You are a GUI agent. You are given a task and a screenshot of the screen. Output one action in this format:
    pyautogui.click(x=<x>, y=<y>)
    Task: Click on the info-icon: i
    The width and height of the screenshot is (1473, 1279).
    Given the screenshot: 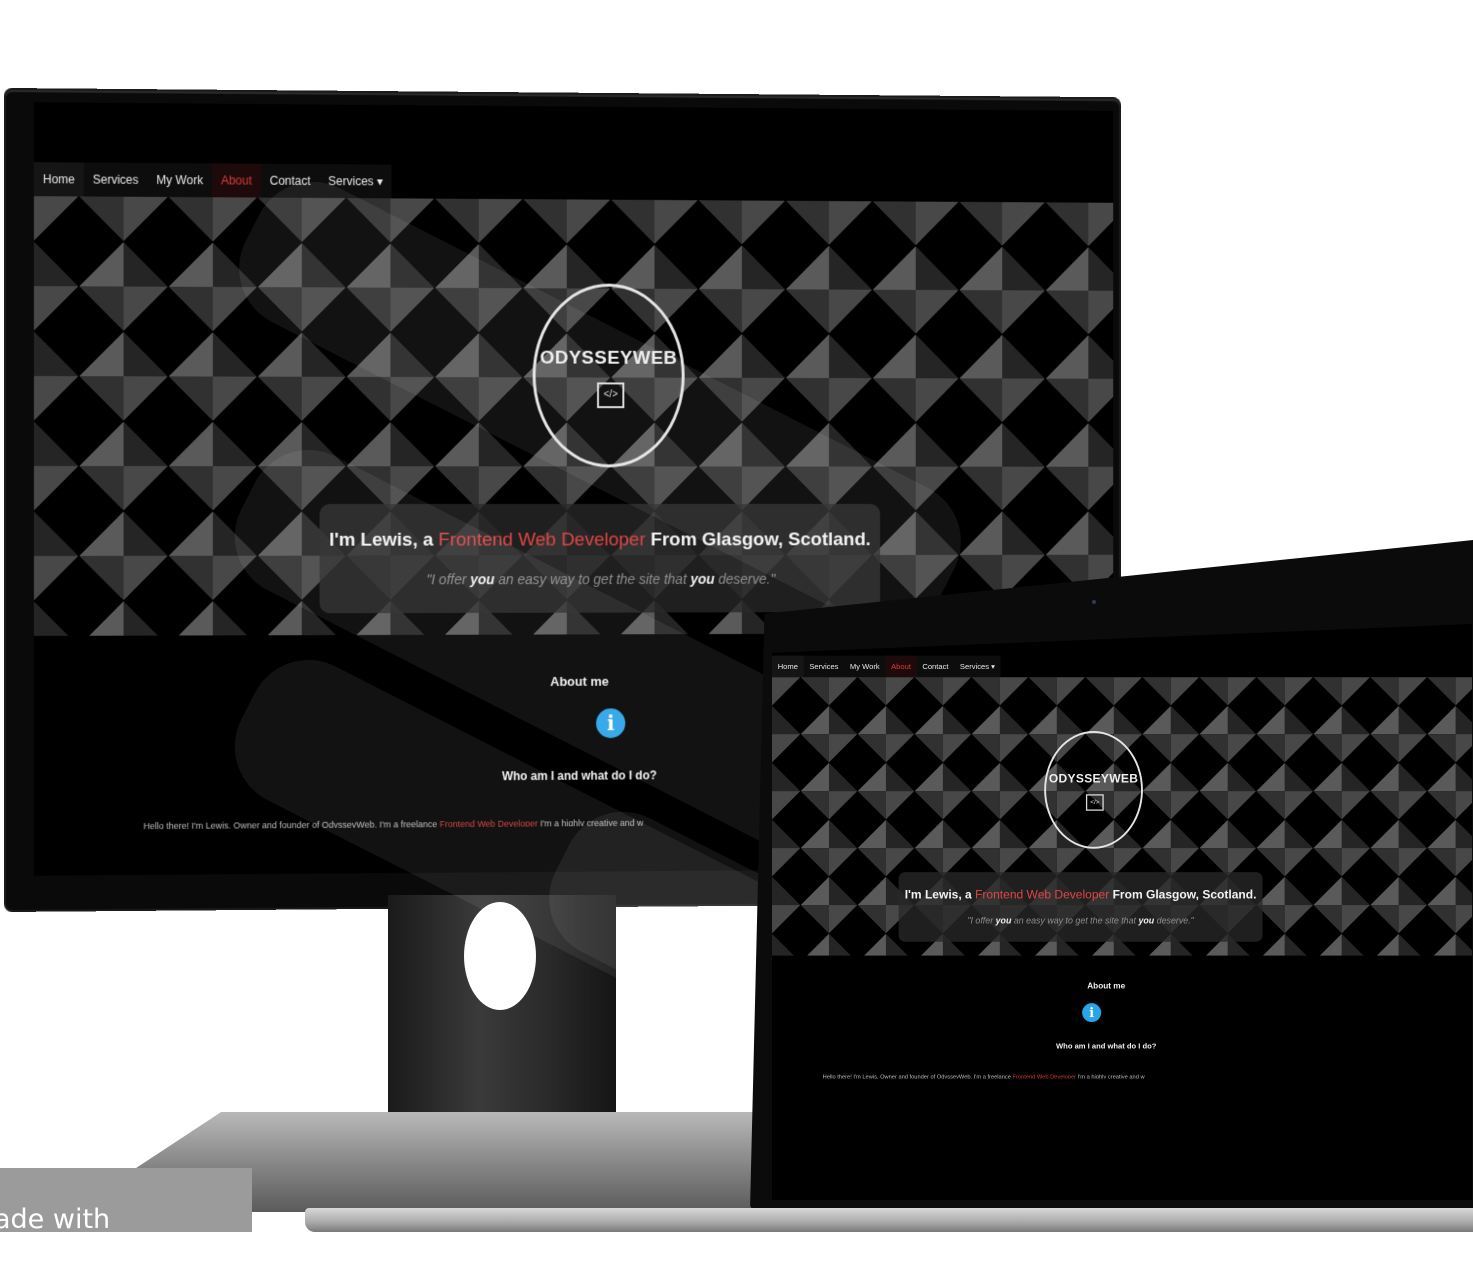 What is the action you would take?
    pyautogui.click(x=1092, y=1013)
    